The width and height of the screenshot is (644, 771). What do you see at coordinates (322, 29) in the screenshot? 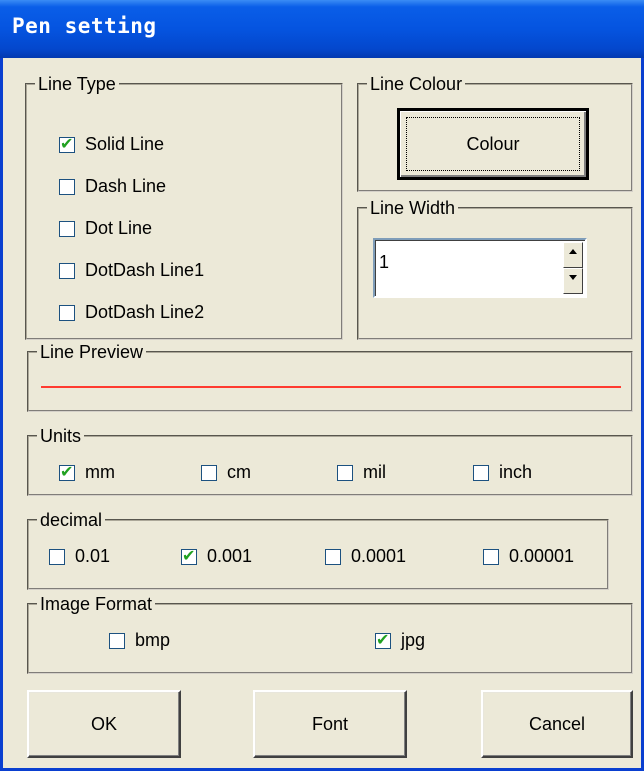
I see `title-bar: Pen setting` at bounding box center [322, 29].